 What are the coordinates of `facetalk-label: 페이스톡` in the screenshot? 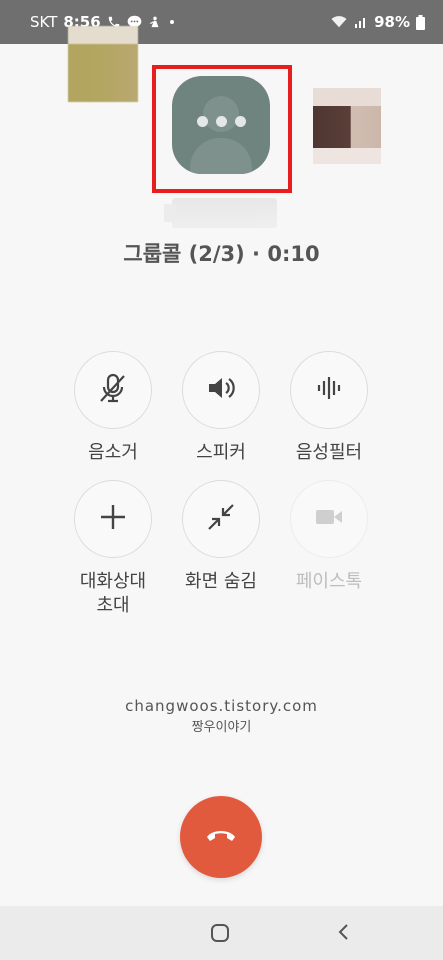 It's located at (329, 581).